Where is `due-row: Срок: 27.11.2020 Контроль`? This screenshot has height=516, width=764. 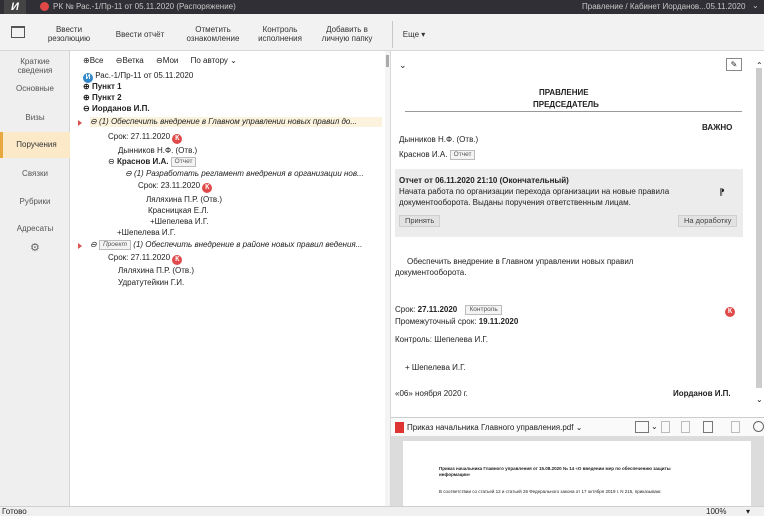 due-row: Срок: 27.11.2020 Контроль is located at coordinates (448, 310).